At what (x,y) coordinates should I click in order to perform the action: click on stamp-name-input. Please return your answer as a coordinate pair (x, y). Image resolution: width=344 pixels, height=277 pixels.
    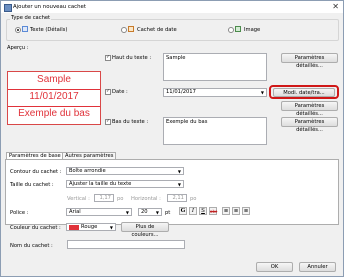
    Looking at the image, I should click on (126, 244).